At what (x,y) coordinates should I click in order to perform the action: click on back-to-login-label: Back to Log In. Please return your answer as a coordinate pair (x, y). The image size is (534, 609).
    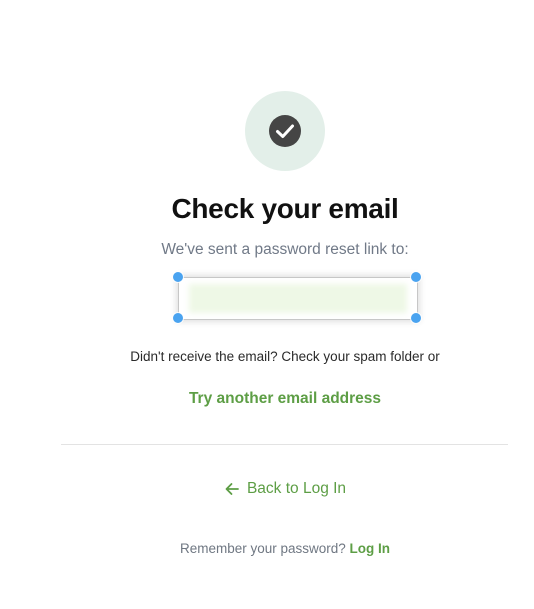
    Looking at the image, I should click on (296, 488).